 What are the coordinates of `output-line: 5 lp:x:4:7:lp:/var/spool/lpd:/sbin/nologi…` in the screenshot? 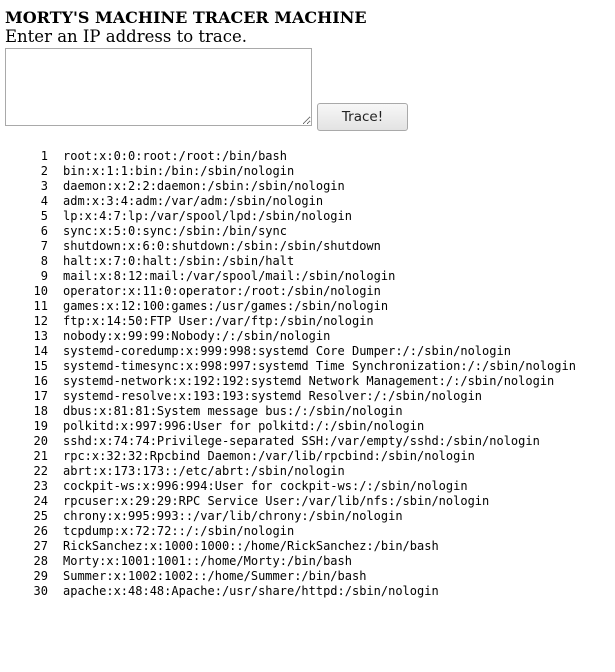 It's located at (288, 215).